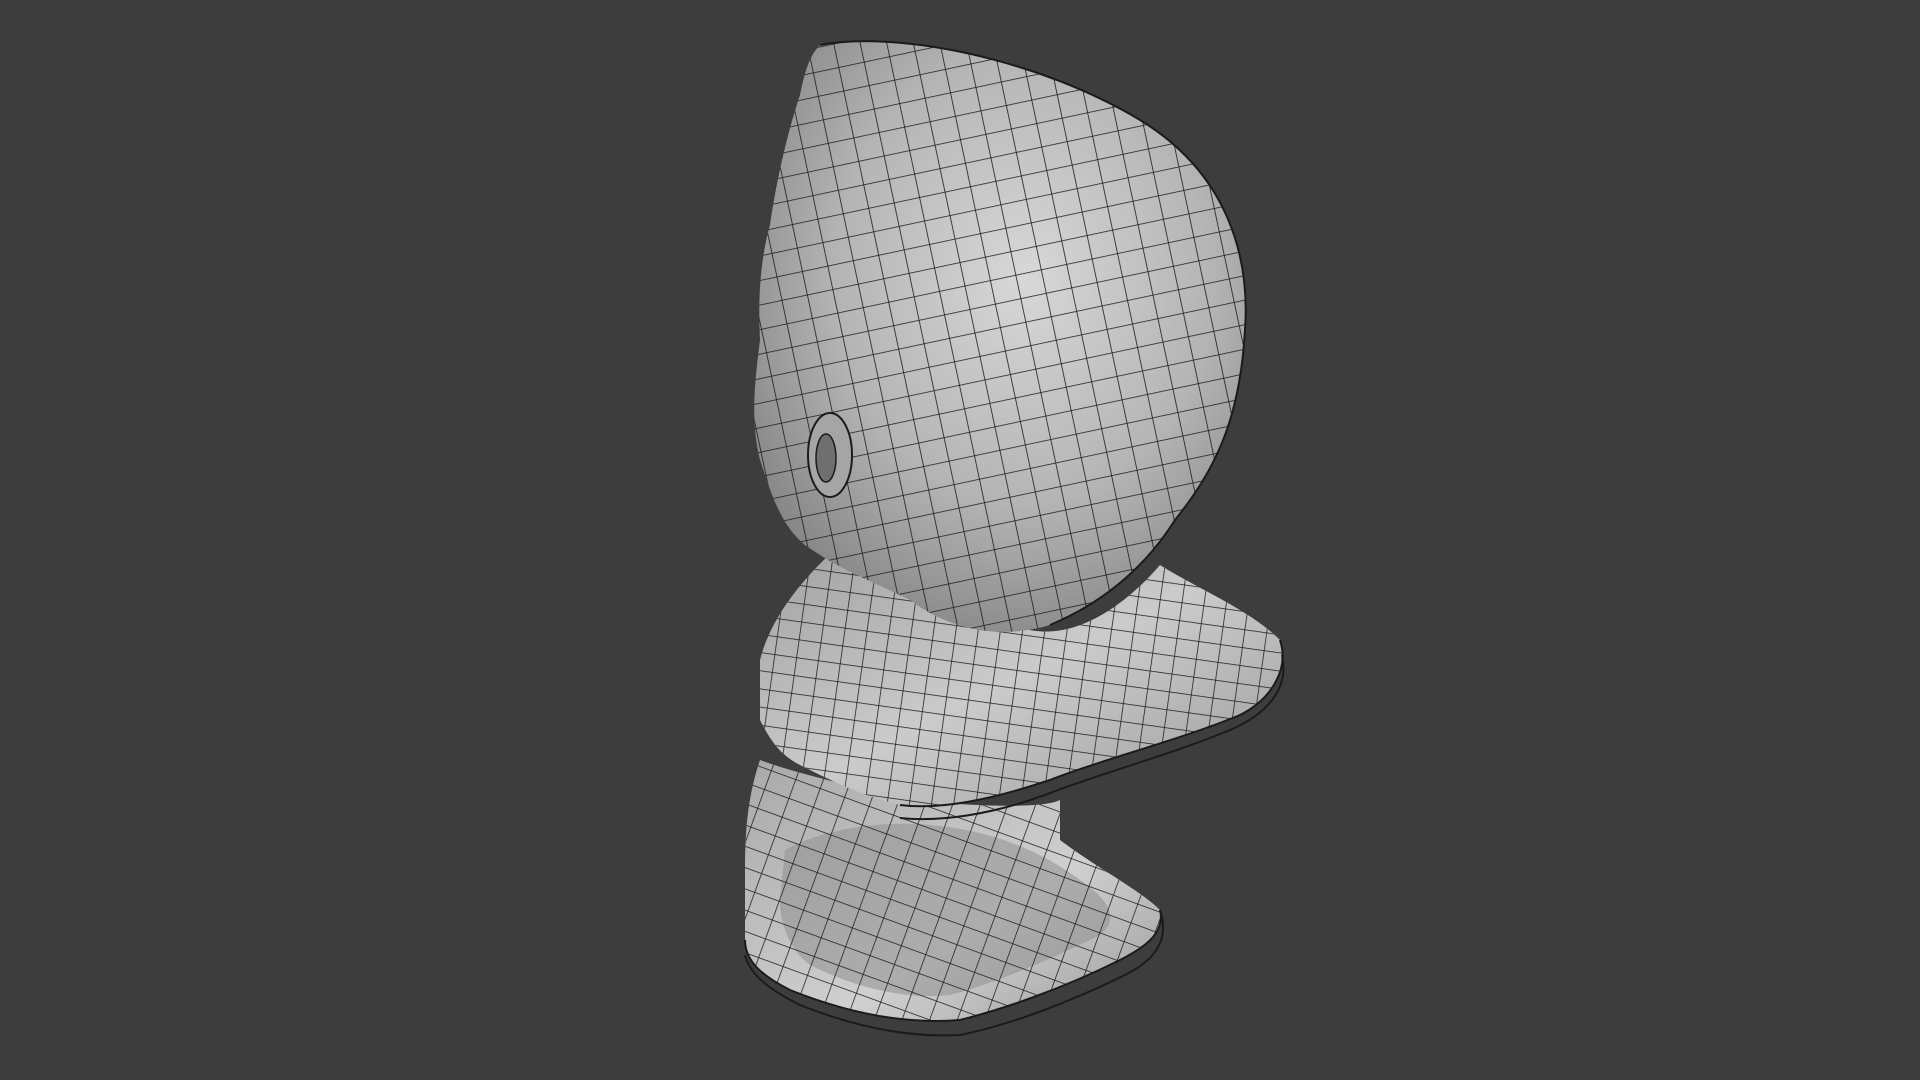 The width and height of the screenshot is (1920, 1080). Describe the element at coordinates (830, 455) in the screenshot. I see `bust-ear` at that location.